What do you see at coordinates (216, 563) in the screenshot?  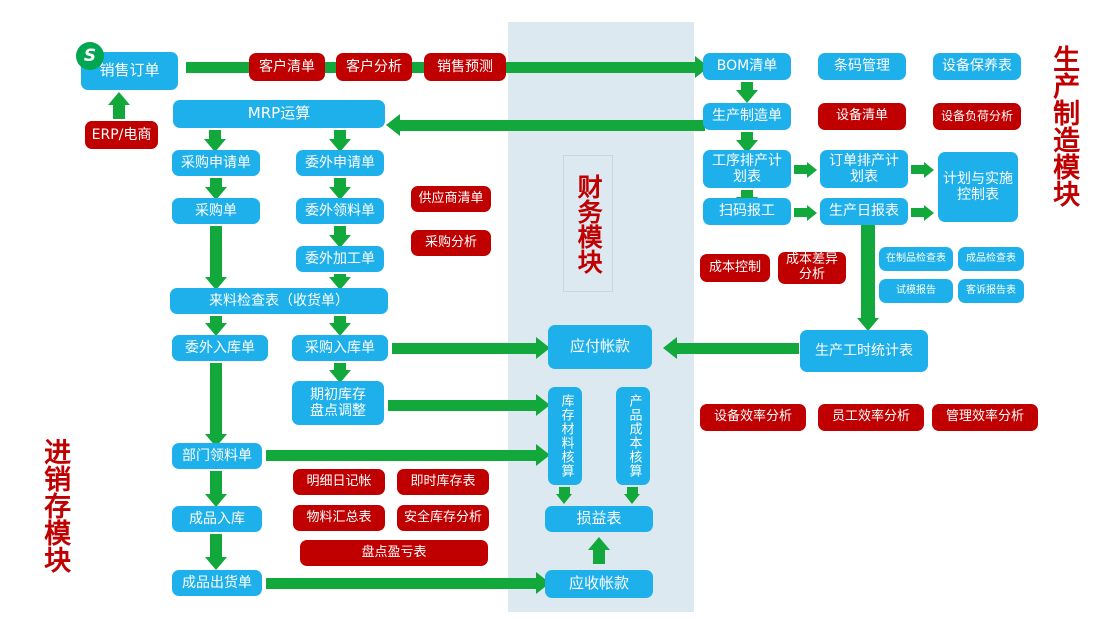 I see `connector-fgin-fgout-arrow` at bounding box center [216, 563].